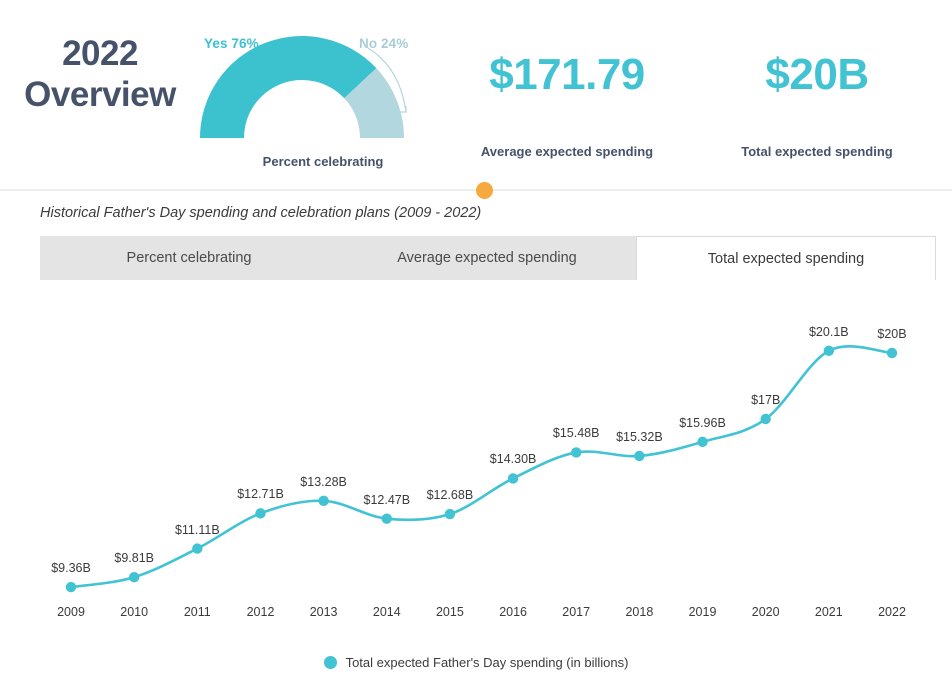 The width and height of the screenshot is (952, 684). I want to click on gauge-yes-label: Yes 76%, so click(231, 43).